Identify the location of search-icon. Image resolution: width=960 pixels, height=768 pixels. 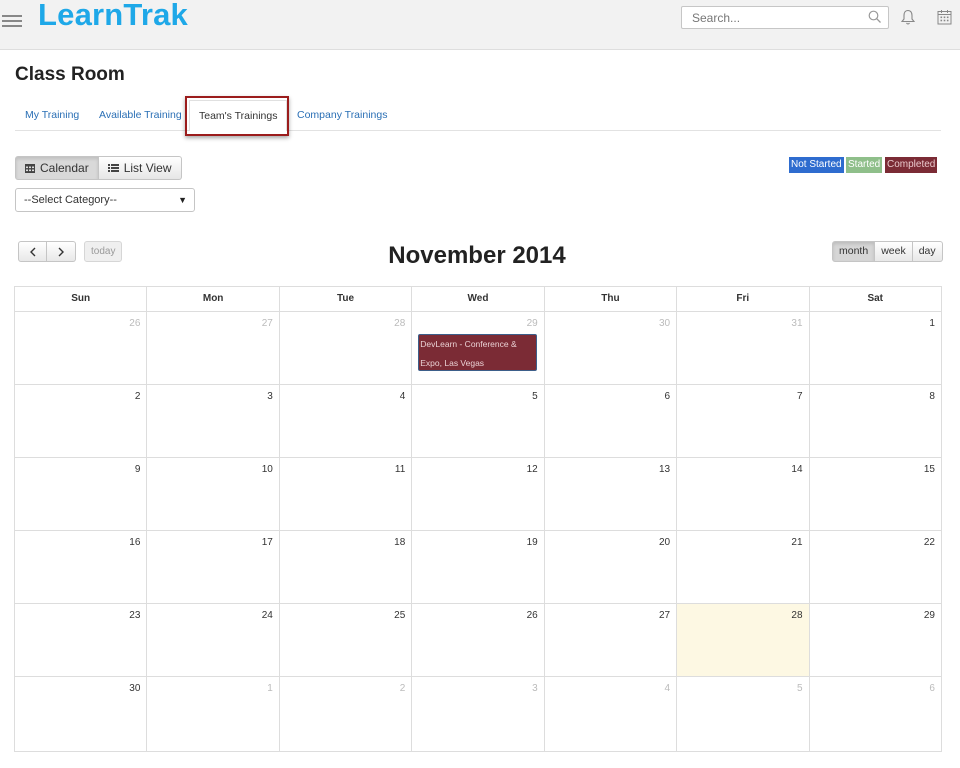
(875, 17).